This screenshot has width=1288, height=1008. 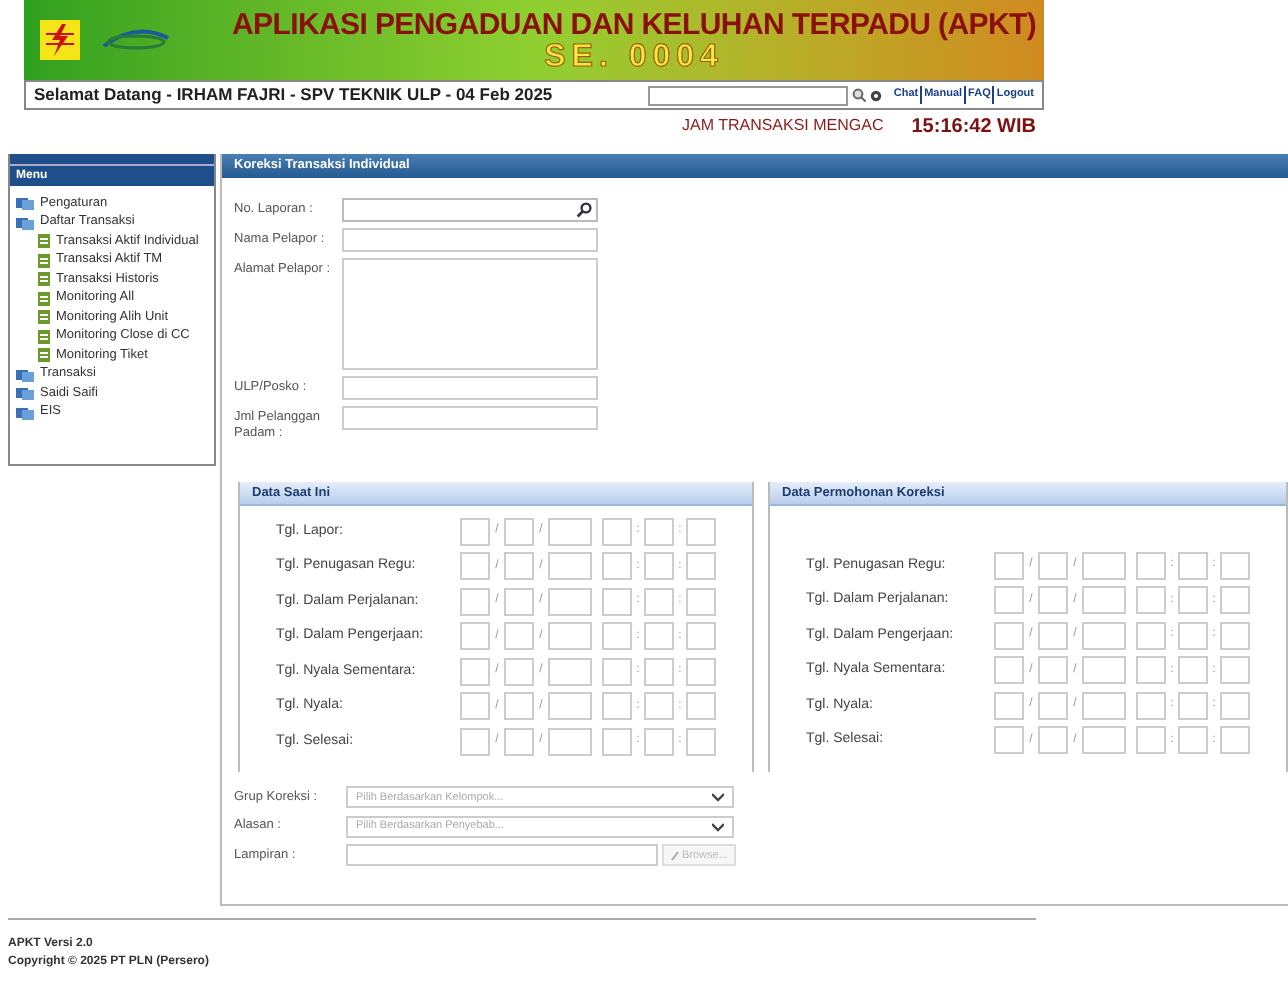 What do you see at coordinates (782, 126) in the screenshot?
I see `clock-label: JAM TRANSAKSI MENGAC` at bounding box center [782, 126].